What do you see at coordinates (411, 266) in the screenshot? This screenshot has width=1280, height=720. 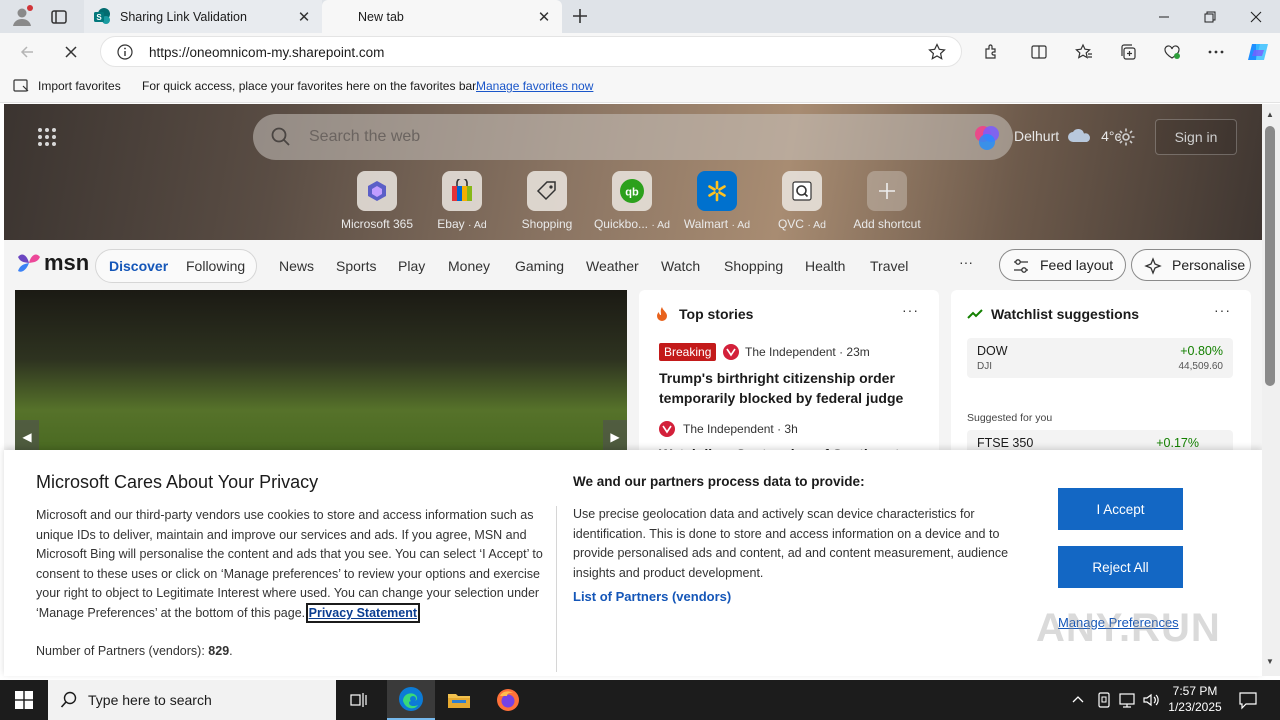 I see `nav-play: Play` at bounding box center [411, 266].